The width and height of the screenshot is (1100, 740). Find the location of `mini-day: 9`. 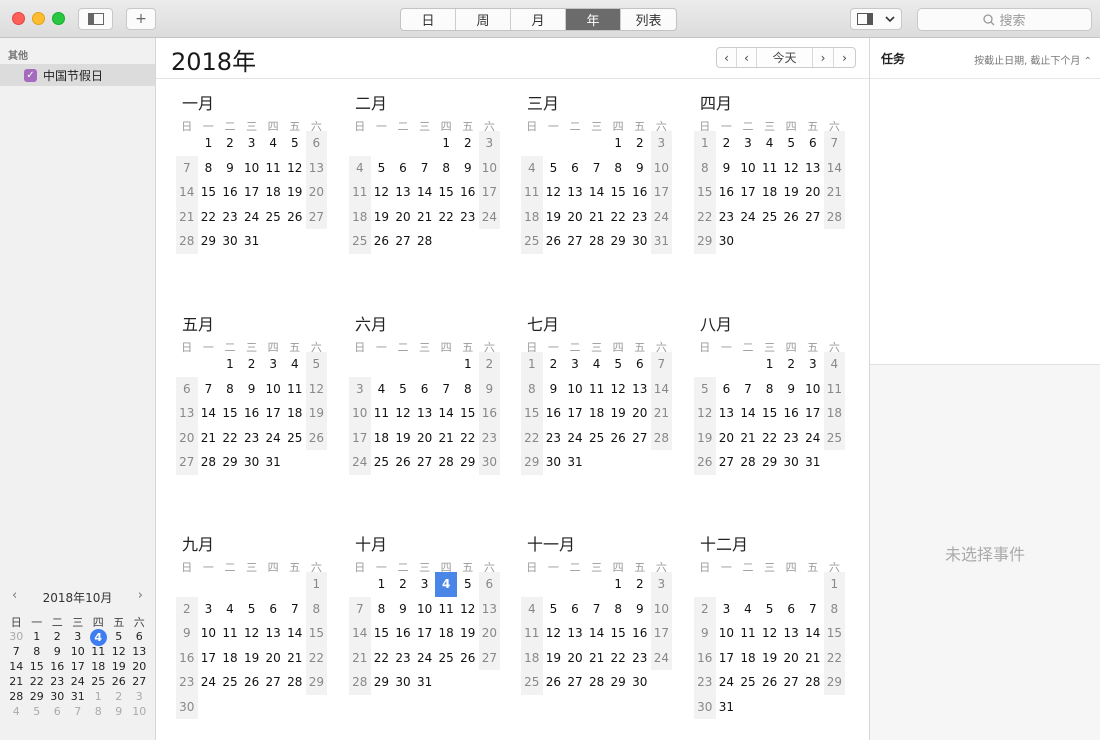

mini-day: 9 is located at coordinates (119, 711).